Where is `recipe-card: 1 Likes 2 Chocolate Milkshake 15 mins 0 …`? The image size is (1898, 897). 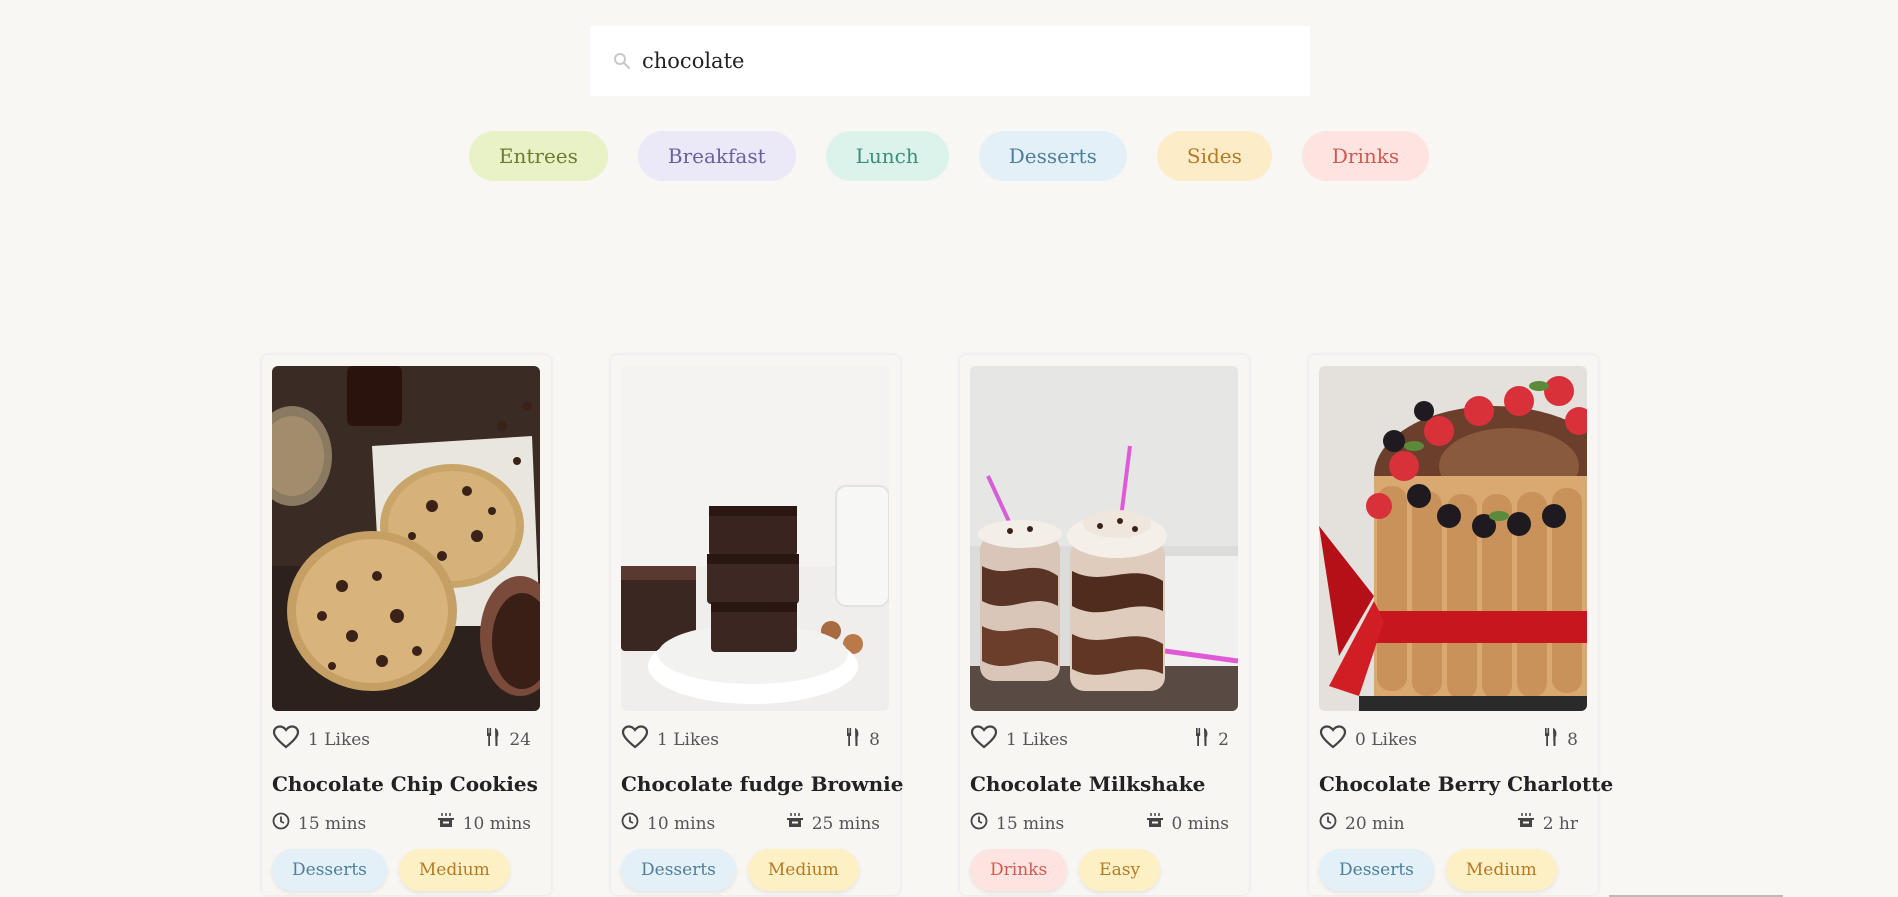
recipe-card: 1 Likes 2 Chocolate Milkshake 15 mins 0 … is located at coordinates (1104, 625).